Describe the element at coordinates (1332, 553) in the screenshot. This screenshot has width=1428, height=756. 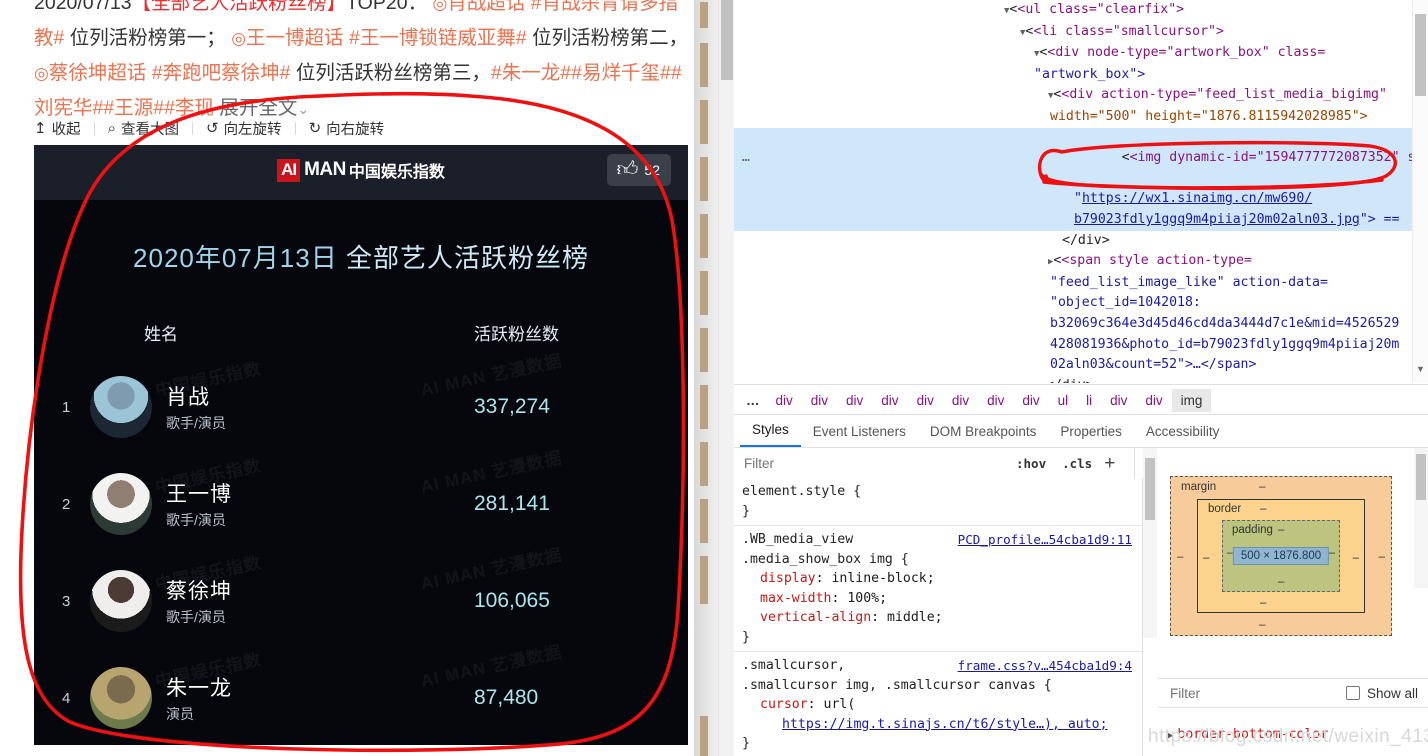
I see `box-model-padding-right: –` at that location.